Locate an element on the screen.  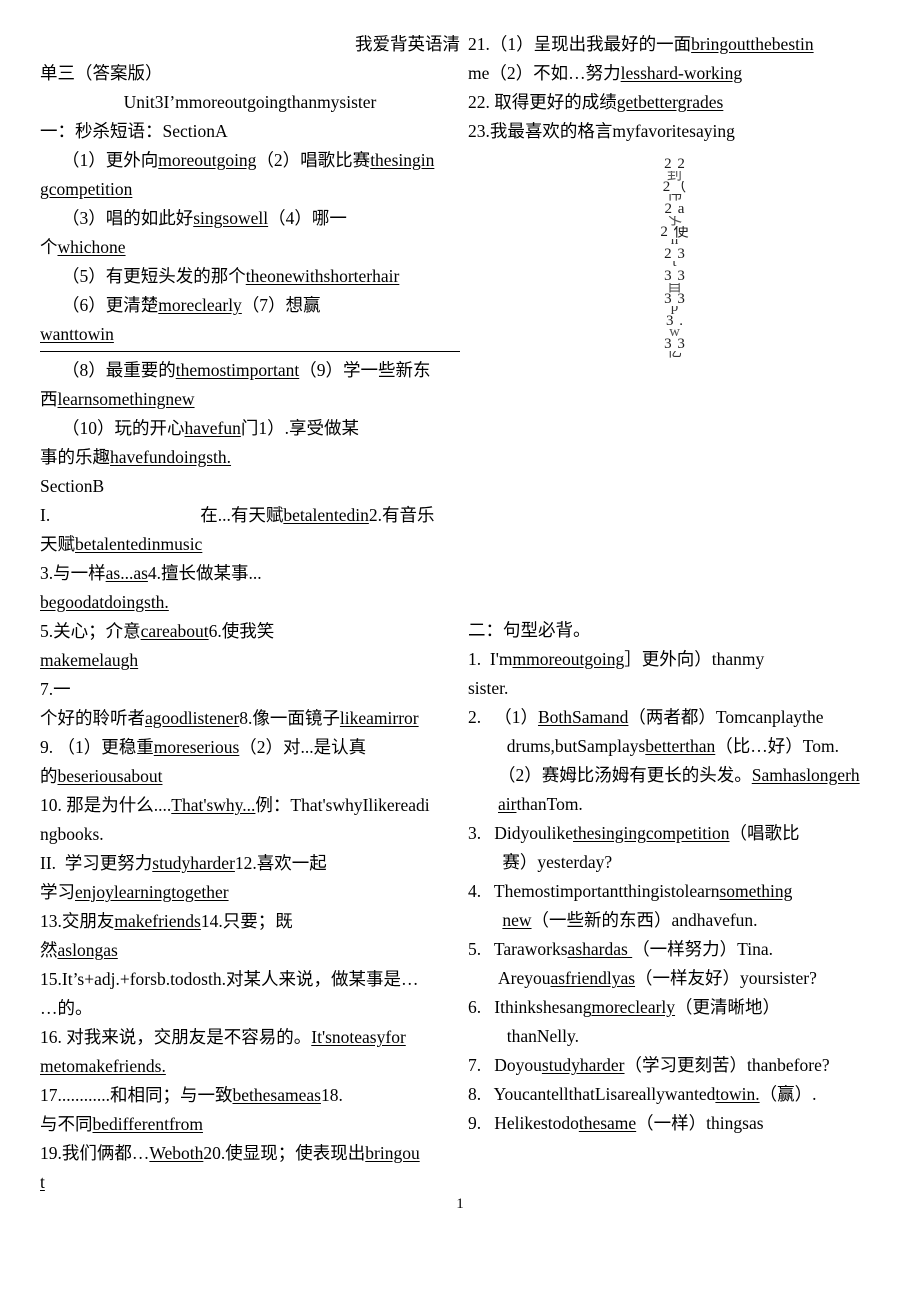
sentence-3-cont: 赛）yesterday? is located at coordinates (555, 862).